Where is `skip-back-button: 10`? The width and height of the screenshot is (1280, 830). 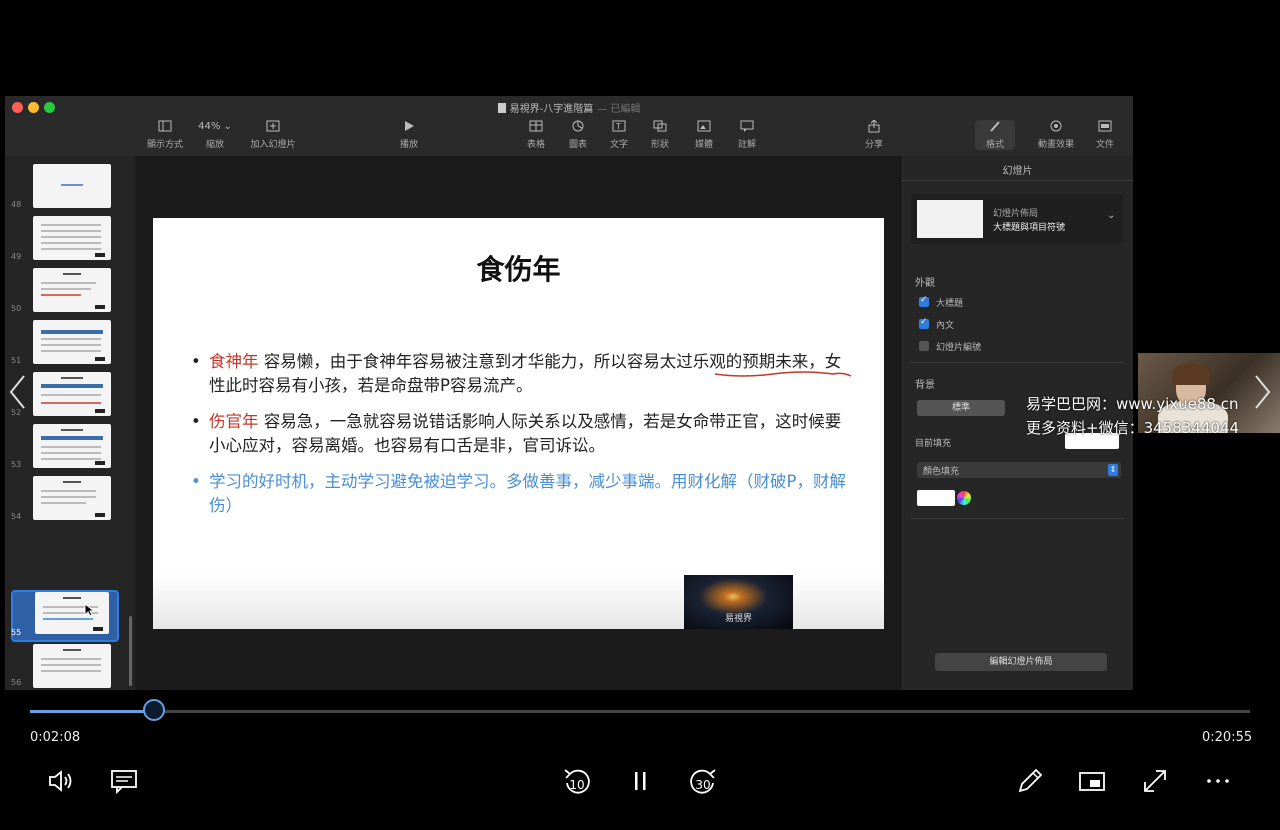
skip-back-button: 10 is located at coordinates (577, 781).